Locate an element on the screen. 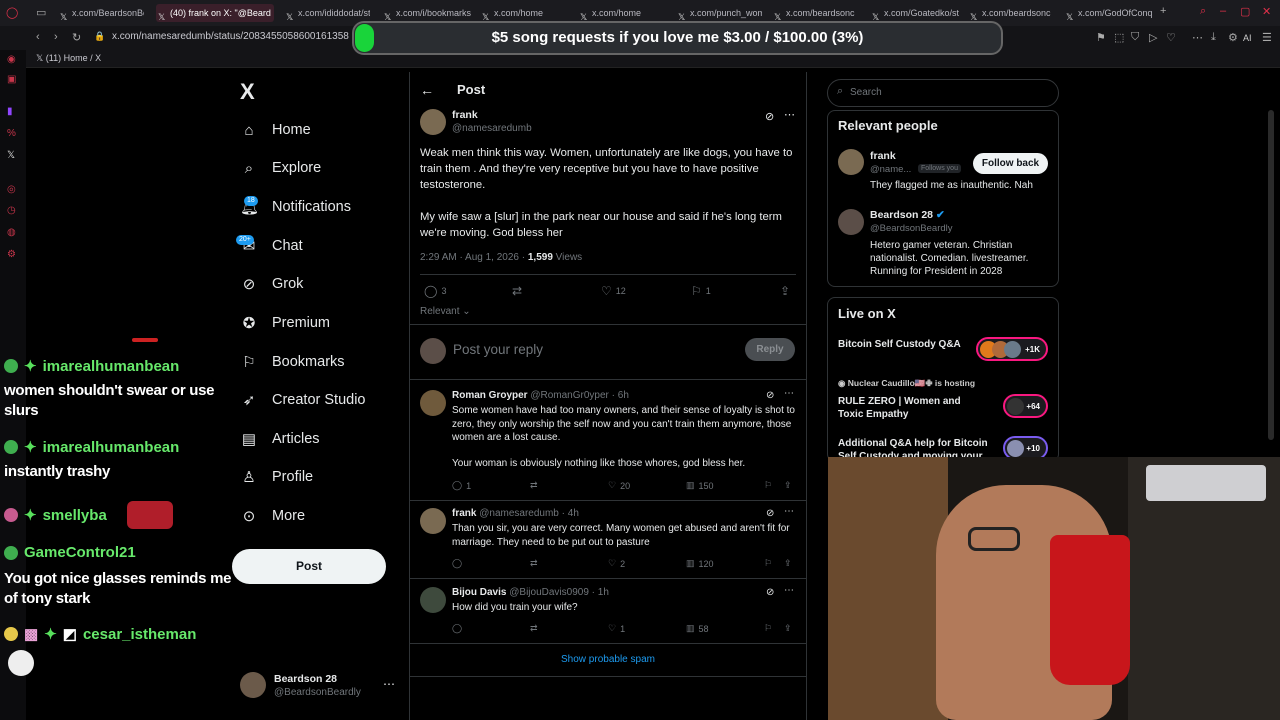 The height and width of the screenshot is (720, 1280). snapshot-icon: ⬚ is located at coordinates (1119, 37).